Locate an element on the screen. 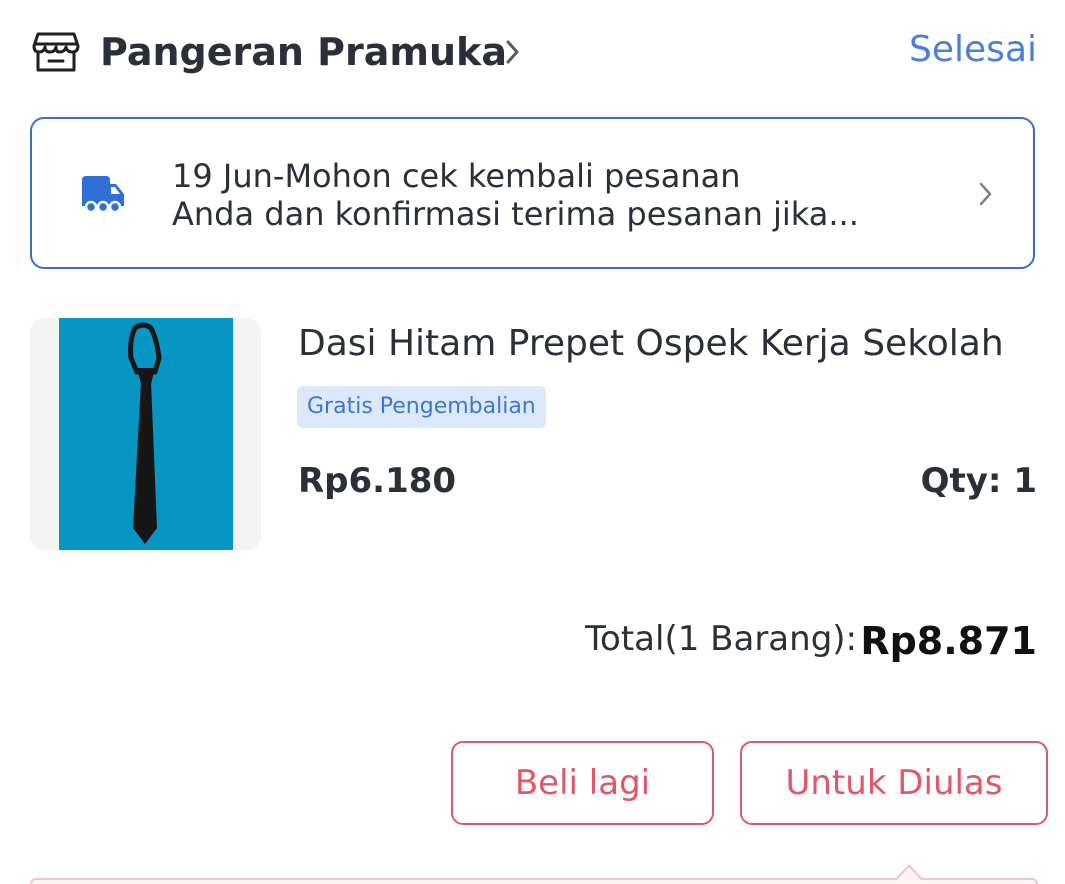 The width and height of the screenshot is (1065, 884). notice-line-1: 19 Jun-Mohon cek kembali pesanan is located at coordinates (456, 176).